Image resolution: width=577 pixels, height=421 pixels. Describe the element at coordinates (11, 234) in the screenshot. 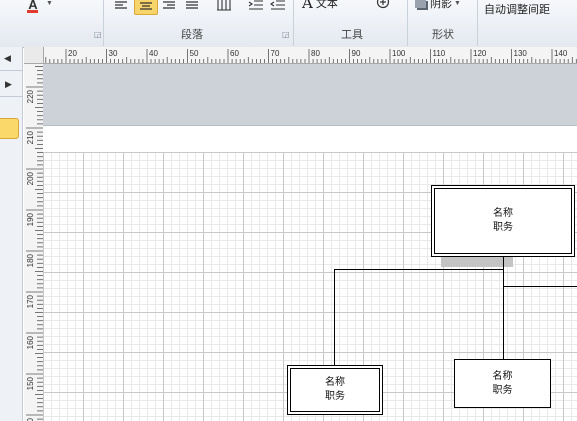

I see `shapes-panel-strip: ◀ ▶` at that location.